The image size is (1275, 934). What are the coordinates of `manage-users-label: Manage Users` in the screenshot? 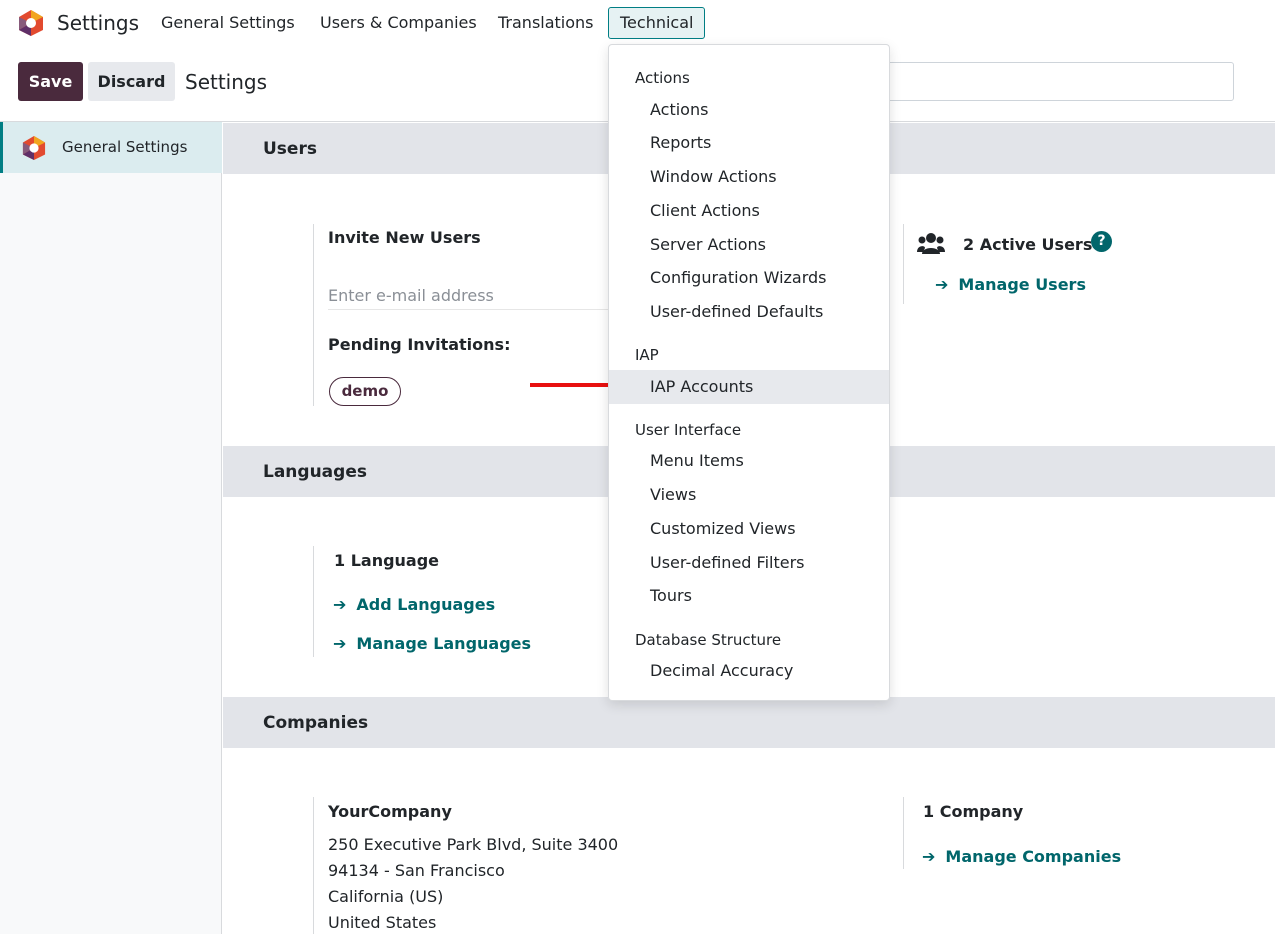 It's located at (1022, 284).